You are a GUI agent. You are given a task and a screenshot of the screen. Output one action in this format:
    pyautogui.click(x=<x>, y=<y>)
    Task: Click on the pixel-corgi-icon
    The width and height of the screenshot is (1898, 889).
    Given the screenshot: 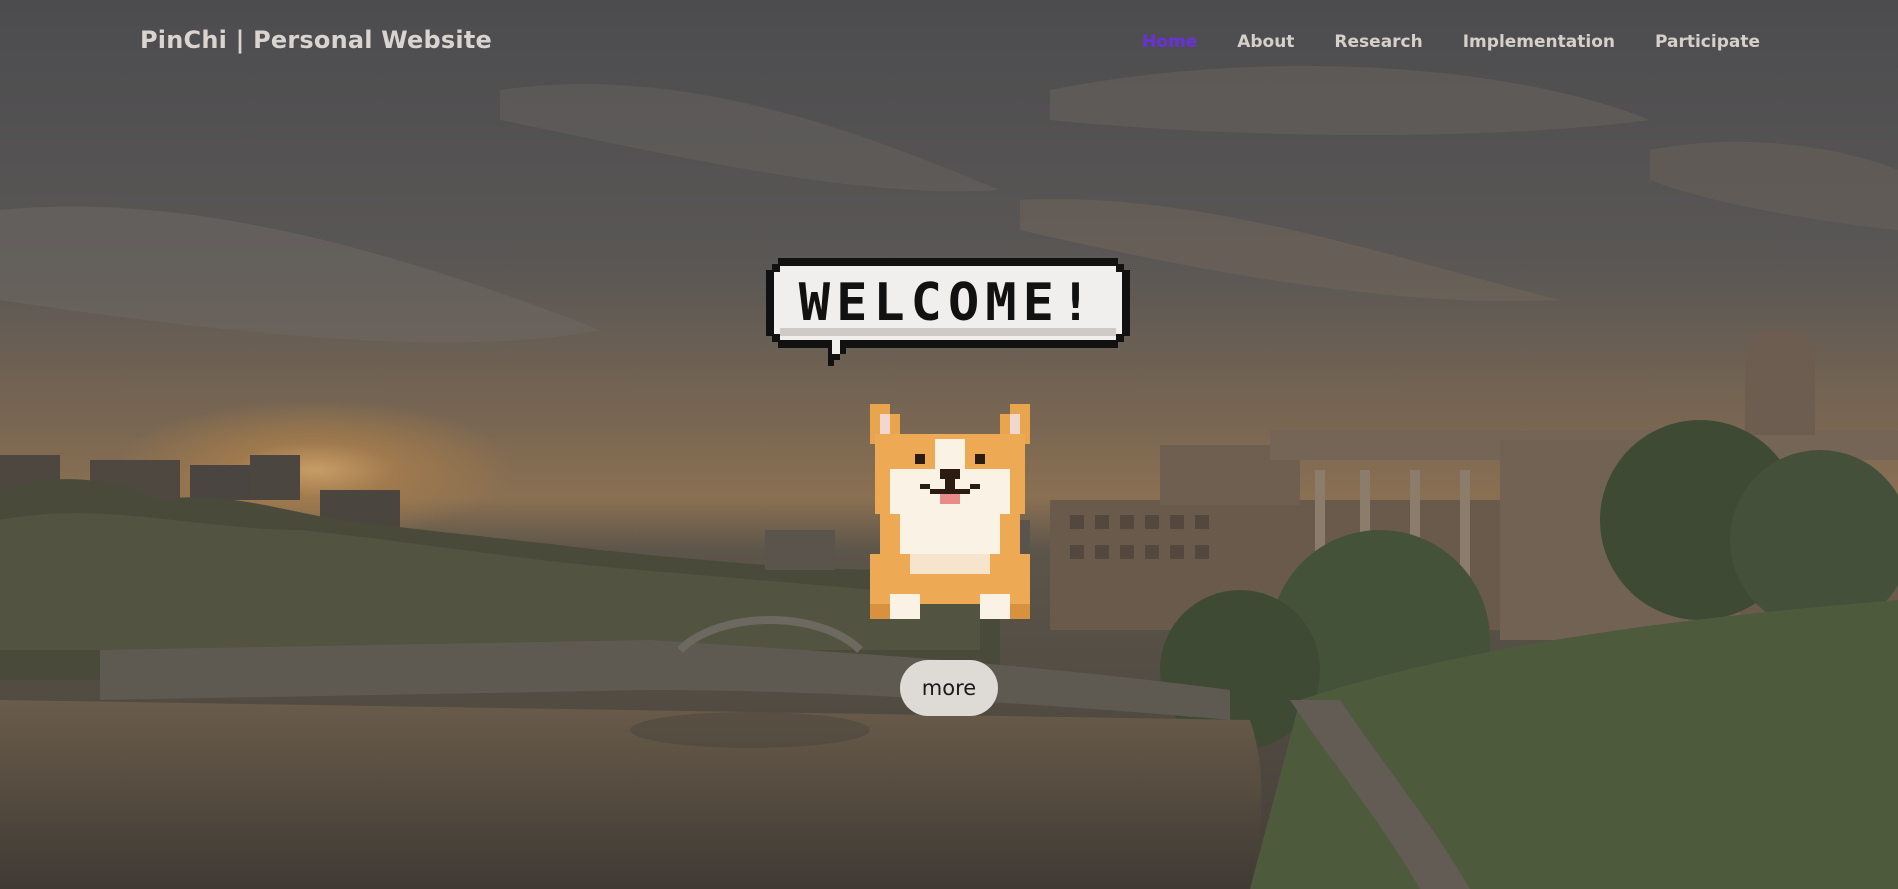 What is the action you would take?
    pyautogui.click(x=950, y=511)
    